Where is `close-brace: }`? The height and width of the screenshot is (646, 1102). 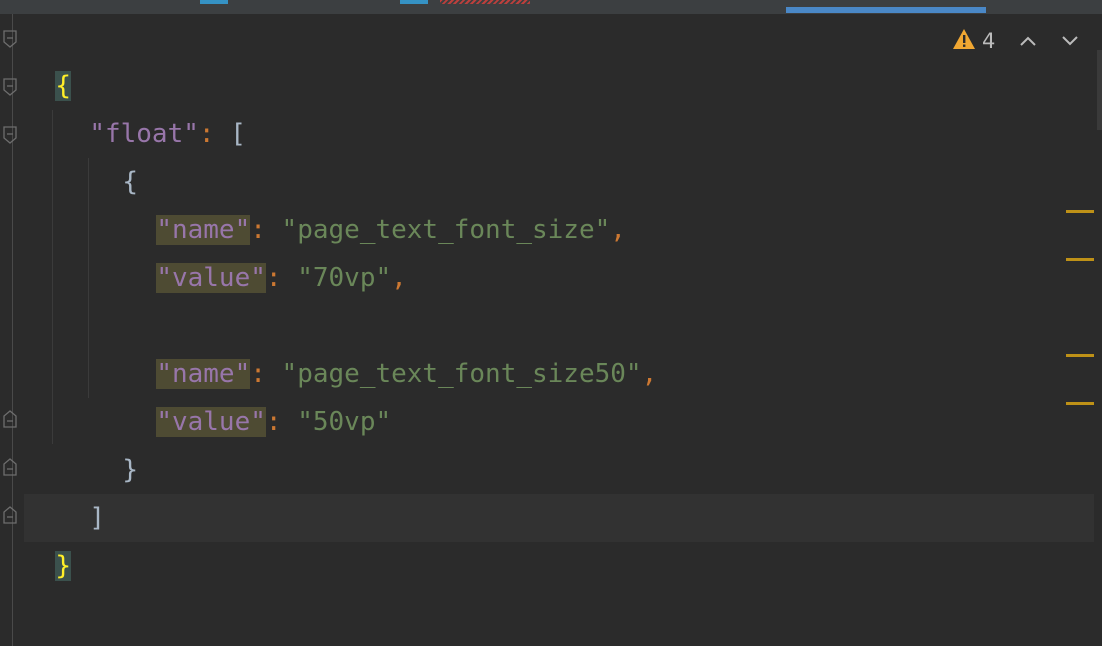 close-brace: } is located at coordinates (63, 566).